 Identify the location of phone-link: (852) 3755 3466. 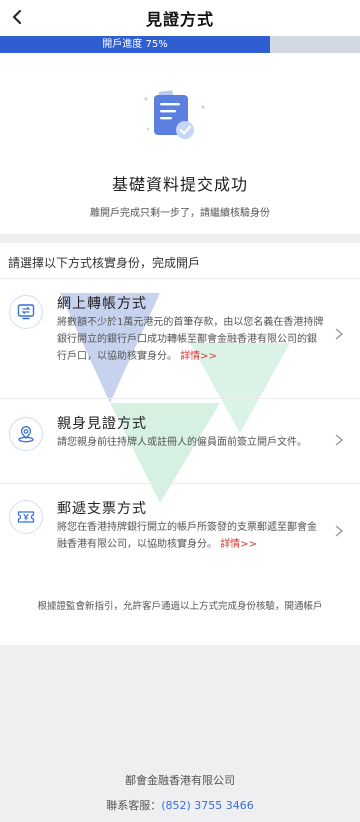
(207, 805).